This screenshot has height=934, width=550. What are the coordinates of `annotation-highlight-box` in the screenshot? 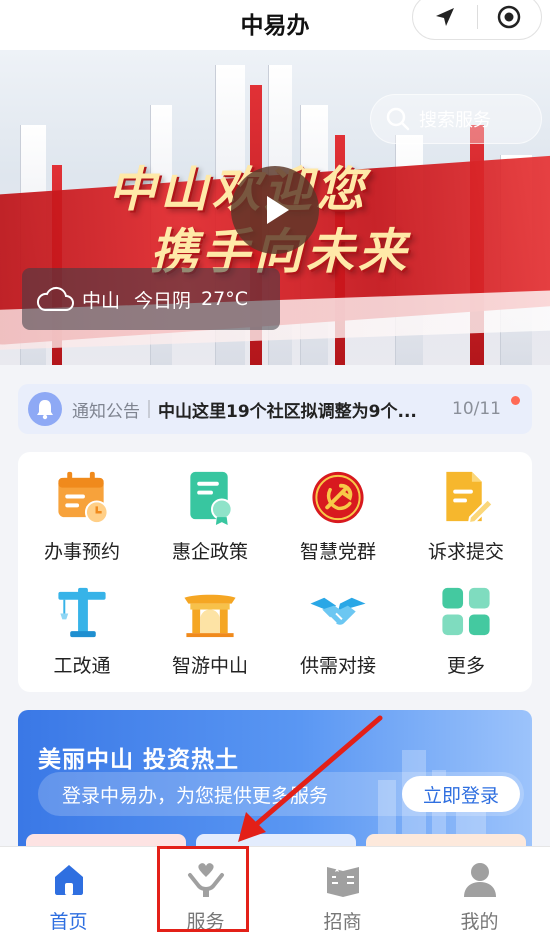 It's located at (203, 889).